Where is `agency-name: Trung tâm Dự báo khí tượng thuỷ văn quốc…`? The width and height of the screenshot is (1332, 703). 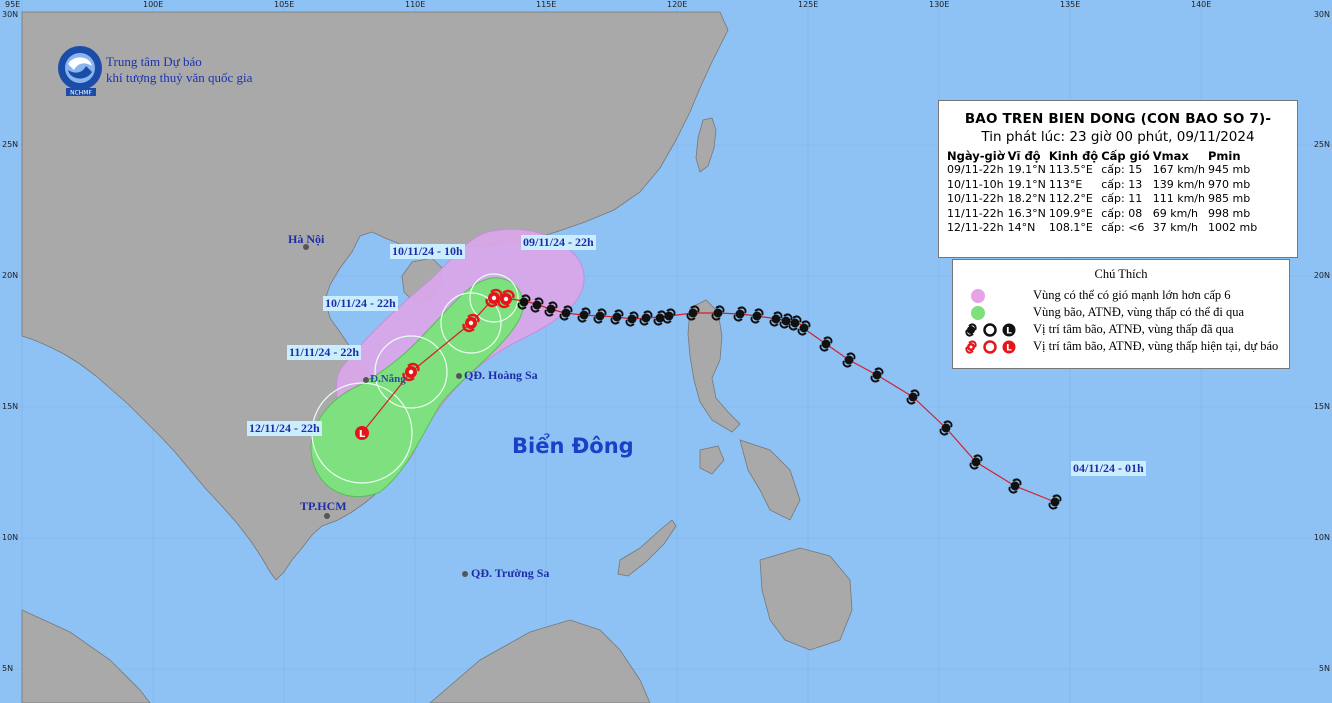
agency-name: Trung tâm Dự báo khí tượng thuỷ văn quốc… is located at coordinates (179, 70).